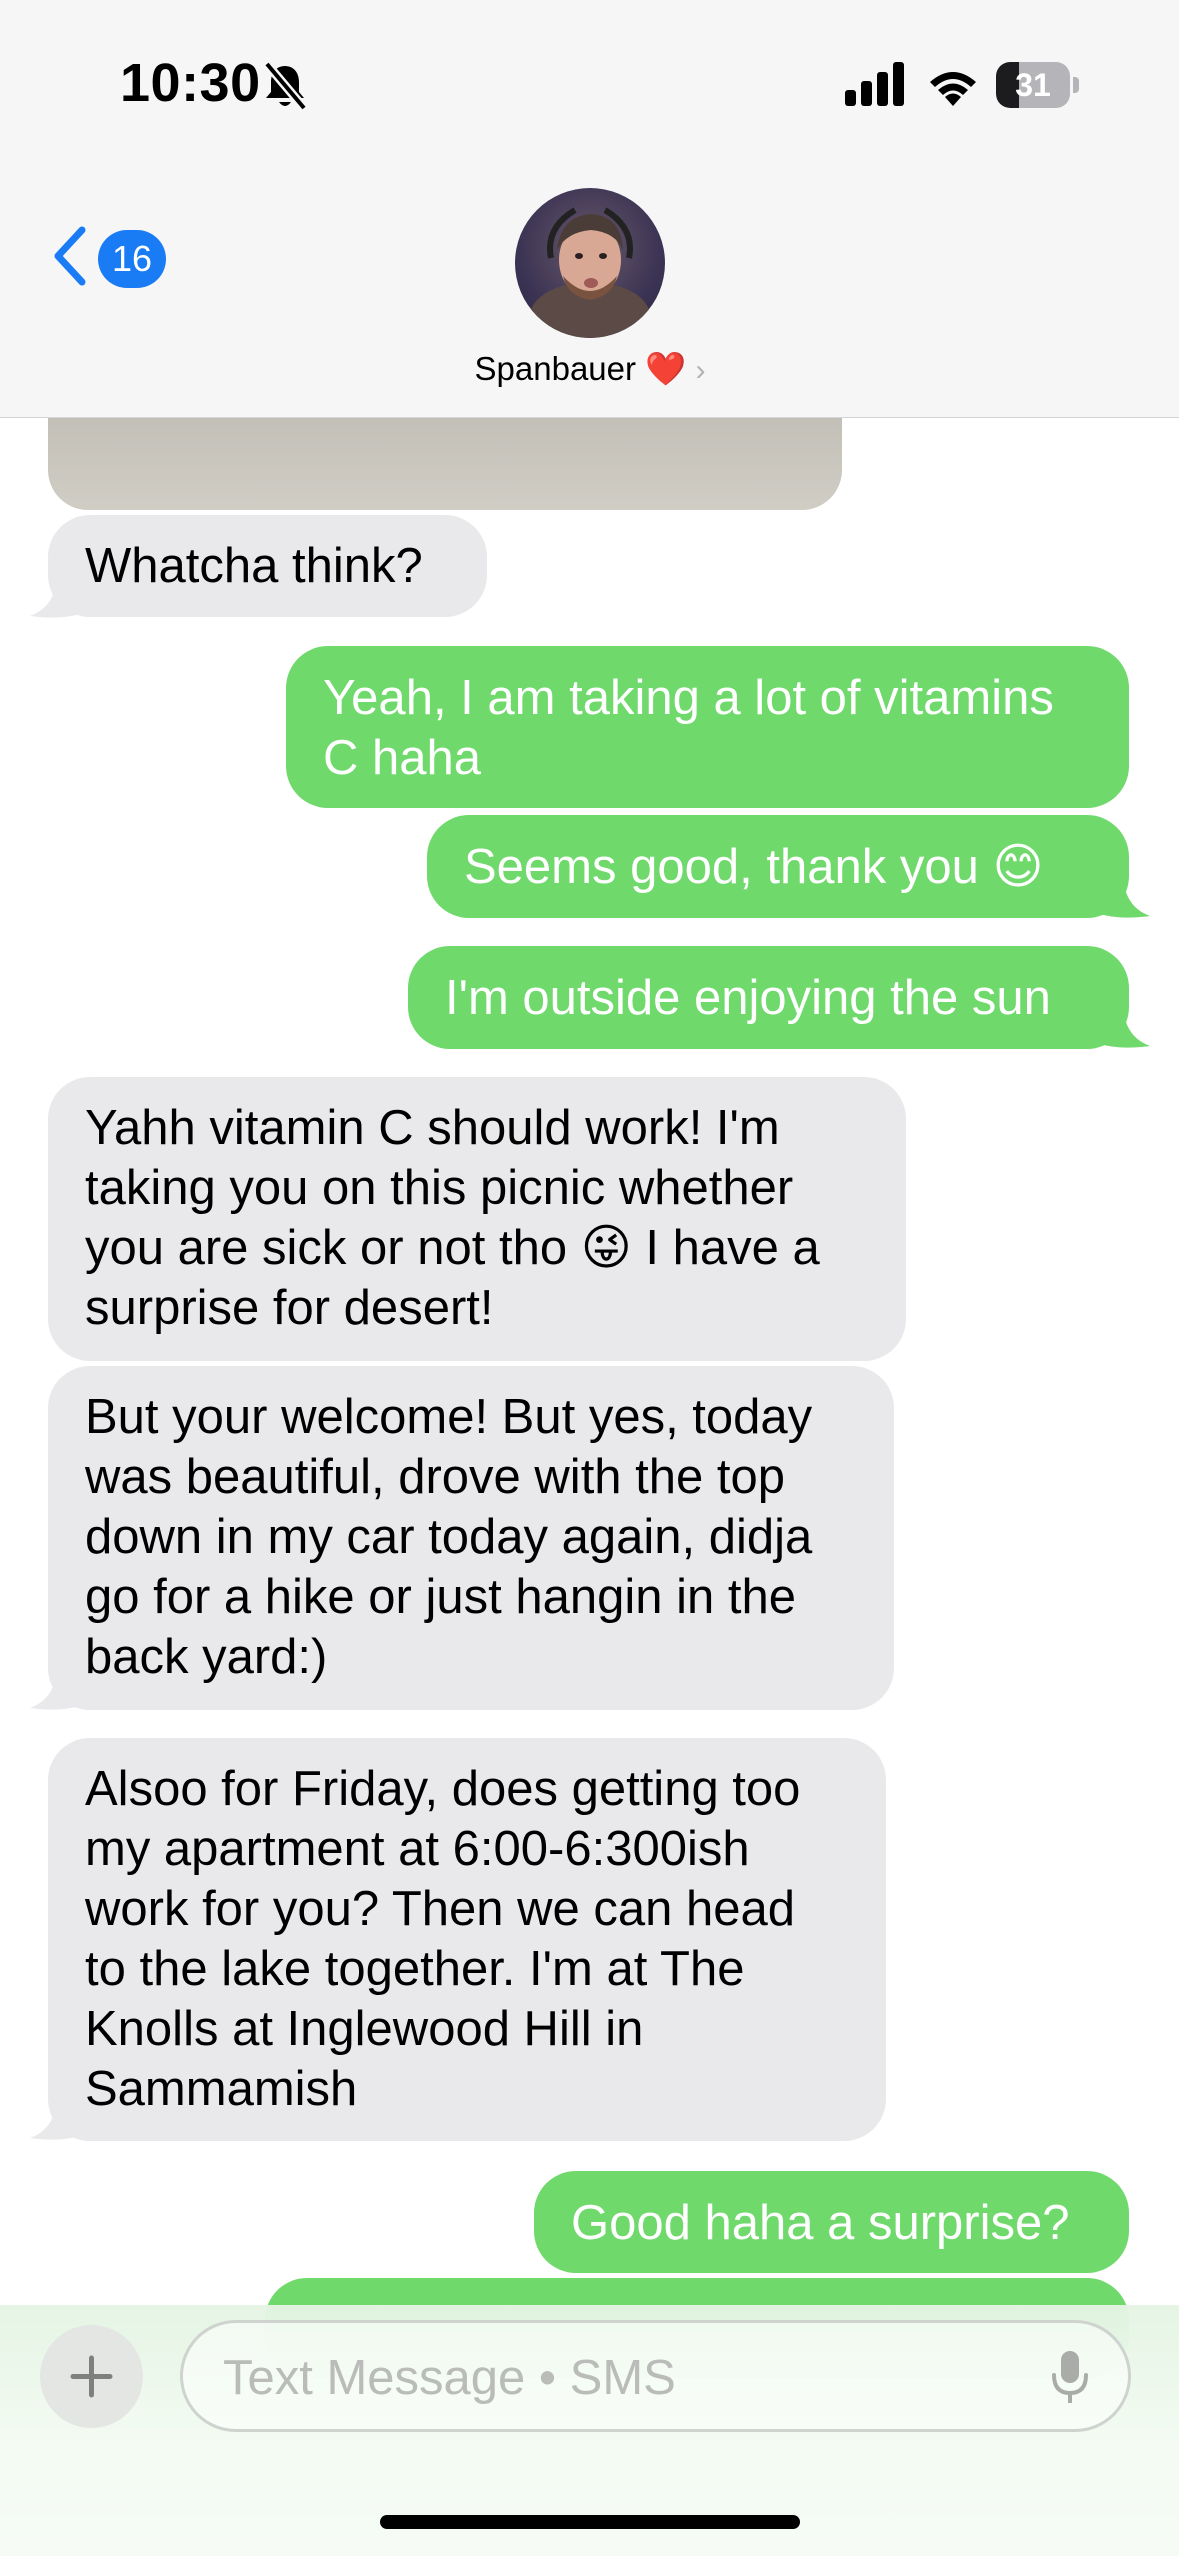 This screenshot has height=2556, width=1179. What do you see at coordinates (285, 86) in the screenshot?
I see `bell-slash-icon` at bounding box center [285, 86].